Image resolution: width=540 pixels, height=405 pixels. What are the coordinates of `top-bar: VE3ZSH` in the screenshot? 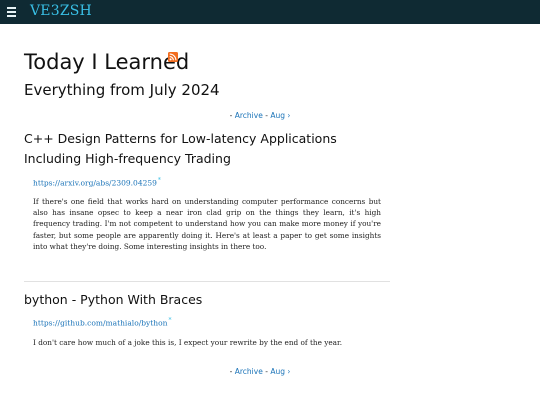 It's located at (270, 12).